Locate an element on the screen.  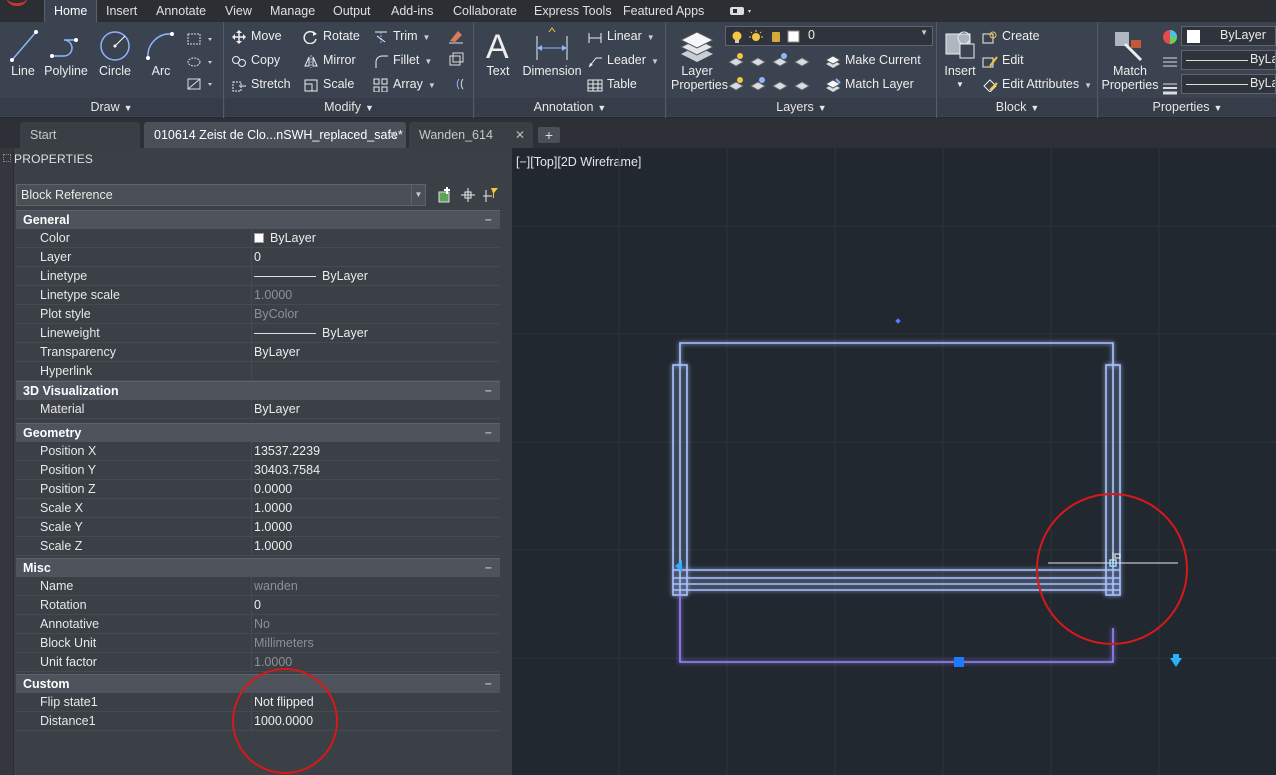
category-3d-visualization: 3D Visualization − is located at coordinates (258, 390).